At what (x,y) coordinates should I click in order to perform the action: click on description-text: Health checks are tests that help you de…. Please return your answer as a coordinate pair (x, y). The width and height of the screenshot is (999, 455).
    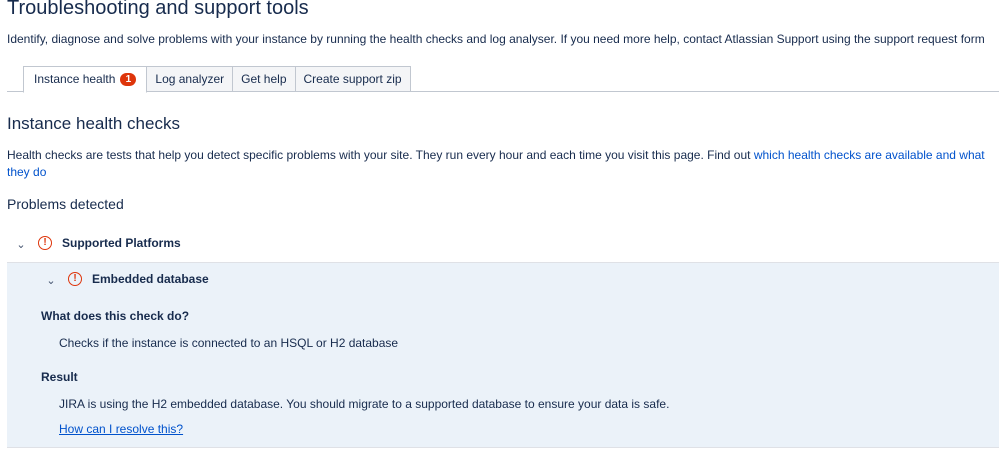
    Looking at the image, I should click on (380, 155).